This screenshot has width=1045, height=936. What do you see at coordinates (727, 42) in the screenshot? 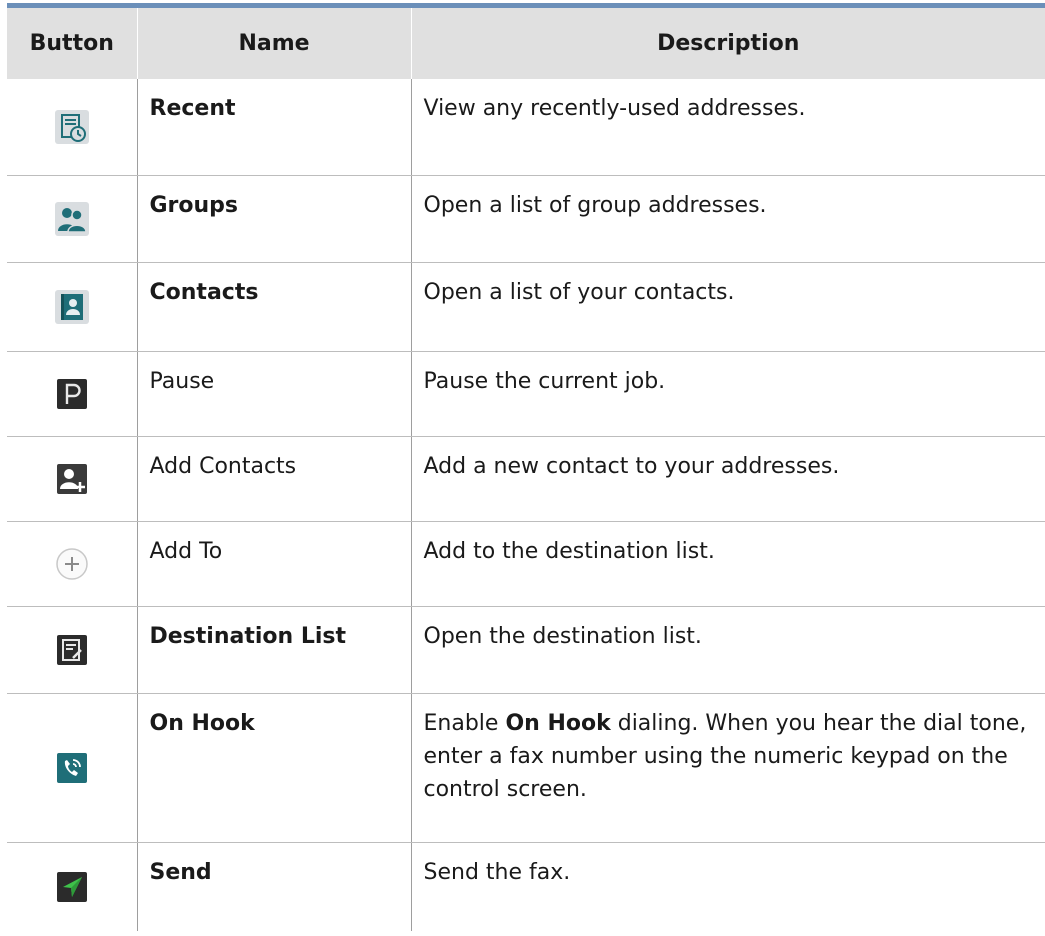
I see `header-description: Description` at bounding box center [727, 42].